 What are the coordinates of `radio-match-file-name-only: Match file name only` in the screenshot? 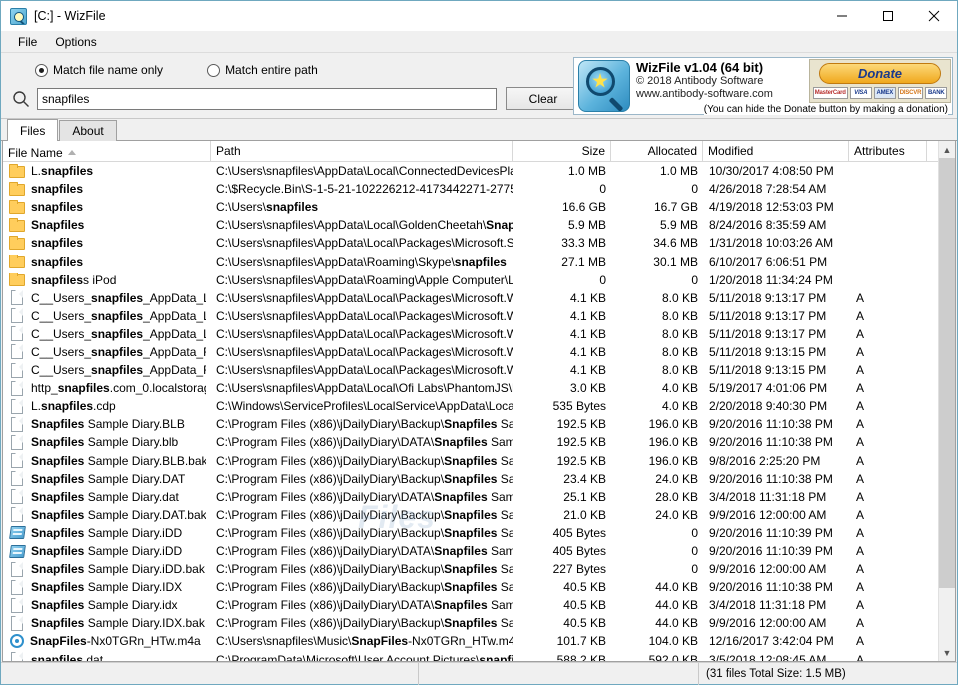 It's located at (99, 70).